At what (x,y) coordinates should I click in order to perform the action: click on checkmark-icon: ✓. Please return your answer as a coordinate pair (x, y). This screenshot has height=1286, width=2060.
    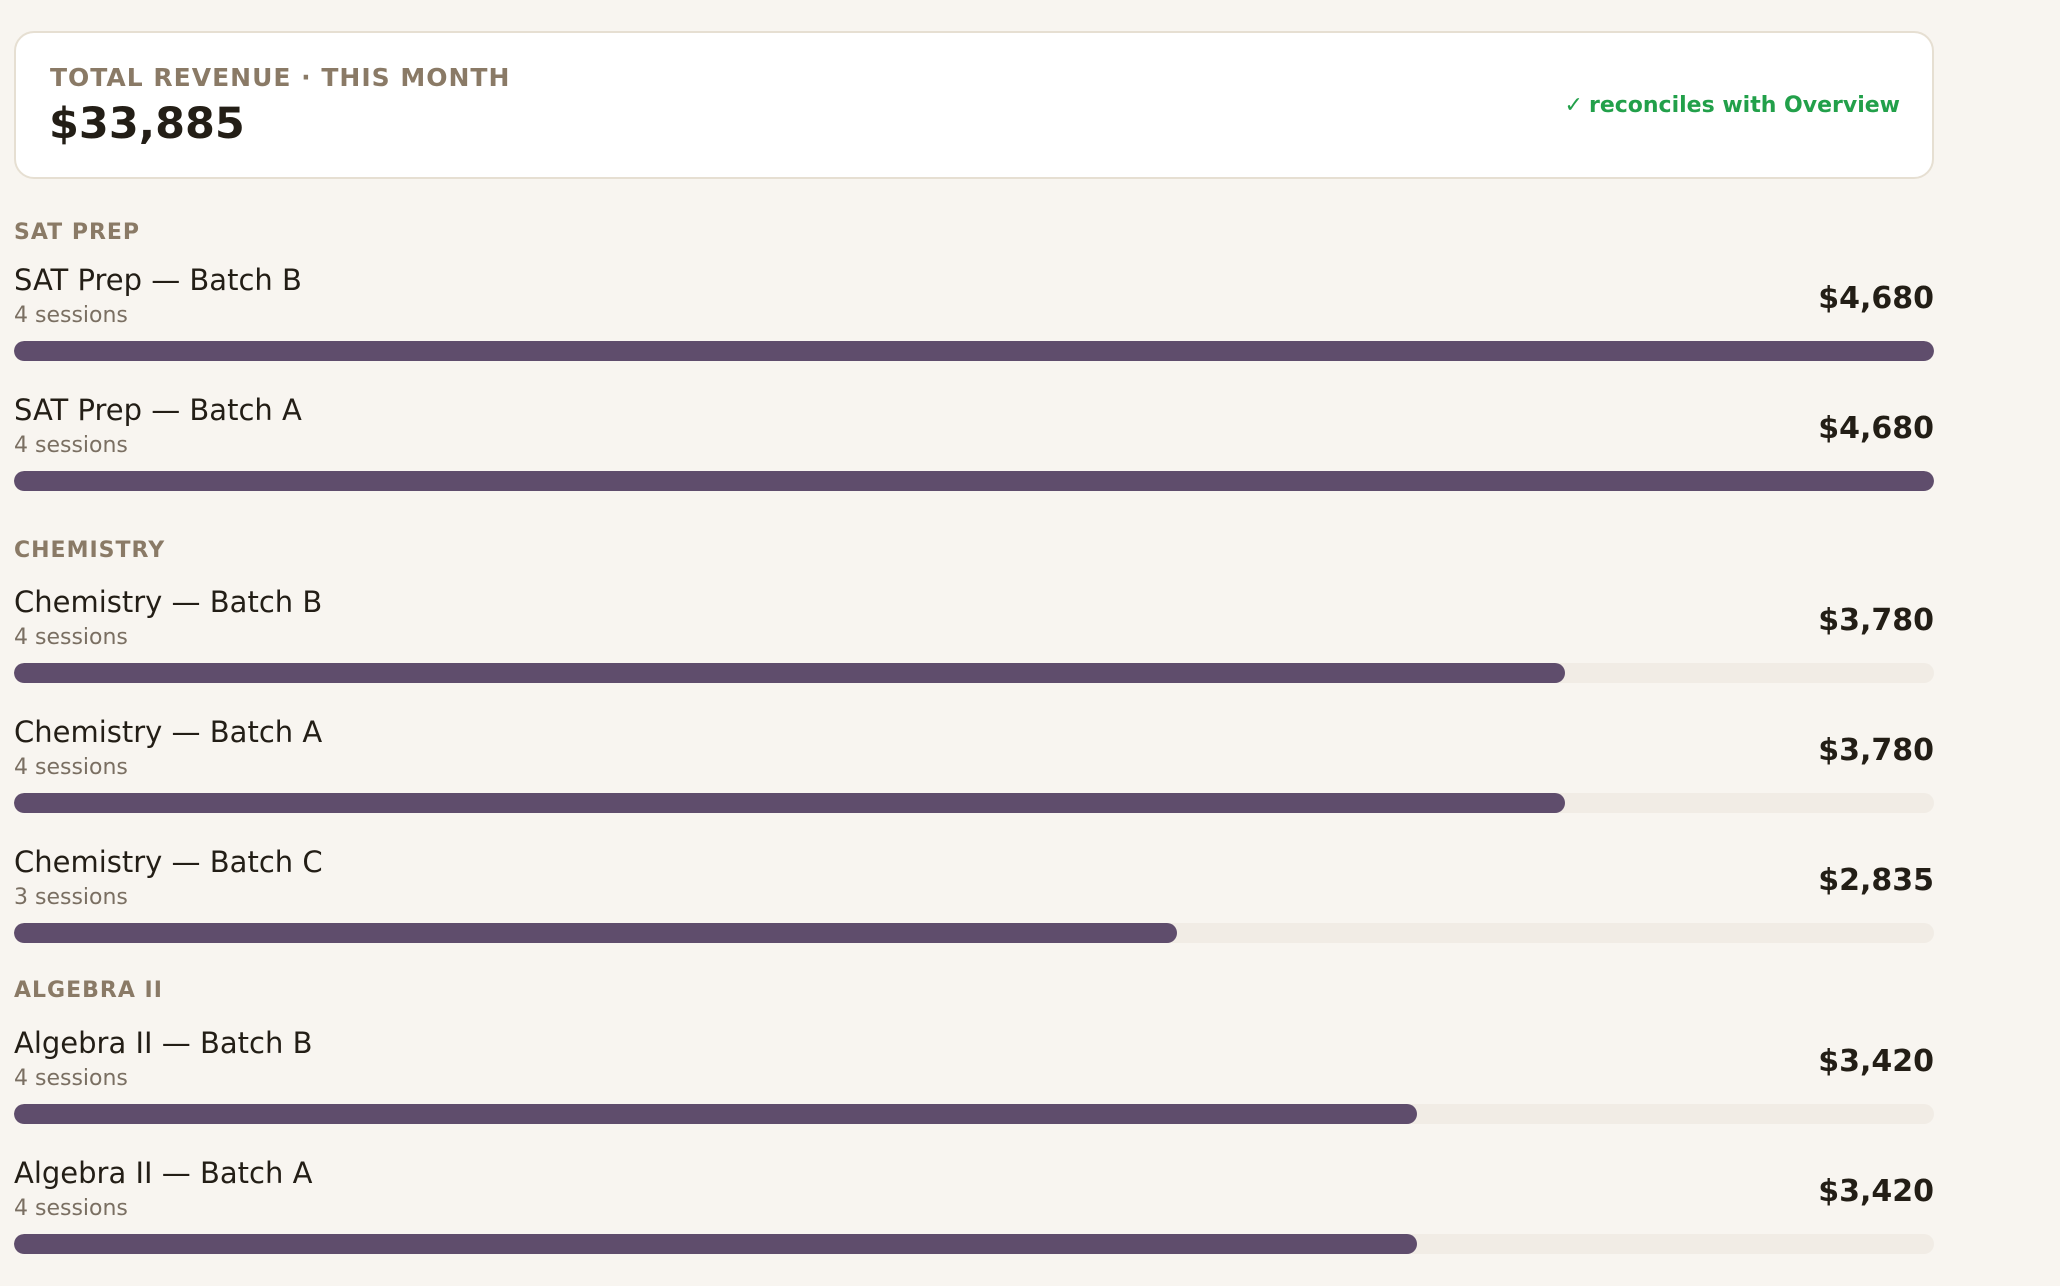
    Looking at the image, I should click on (1573, 105).